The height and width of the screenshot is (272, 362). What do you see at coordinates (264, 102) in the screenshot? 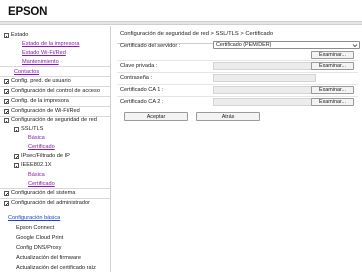
I see `ca2-field` at bounding box center [264, 102].